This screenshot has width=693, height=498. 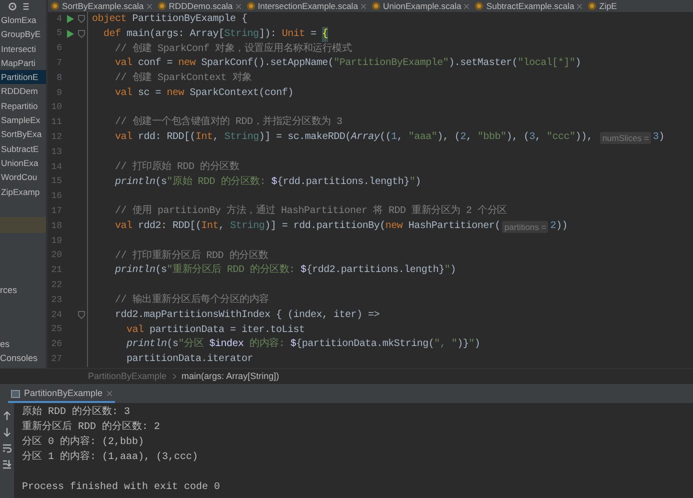 I want to click on highlight-row, so click(x=23, y=224).